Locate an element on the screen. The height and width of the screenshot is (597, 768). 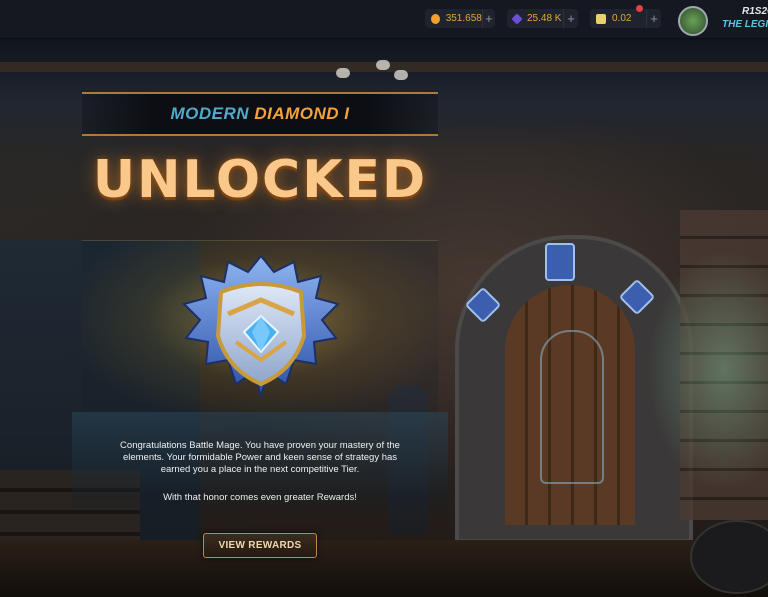
resource-wild-card: 0.02 + is located at coordinates (625, 18).